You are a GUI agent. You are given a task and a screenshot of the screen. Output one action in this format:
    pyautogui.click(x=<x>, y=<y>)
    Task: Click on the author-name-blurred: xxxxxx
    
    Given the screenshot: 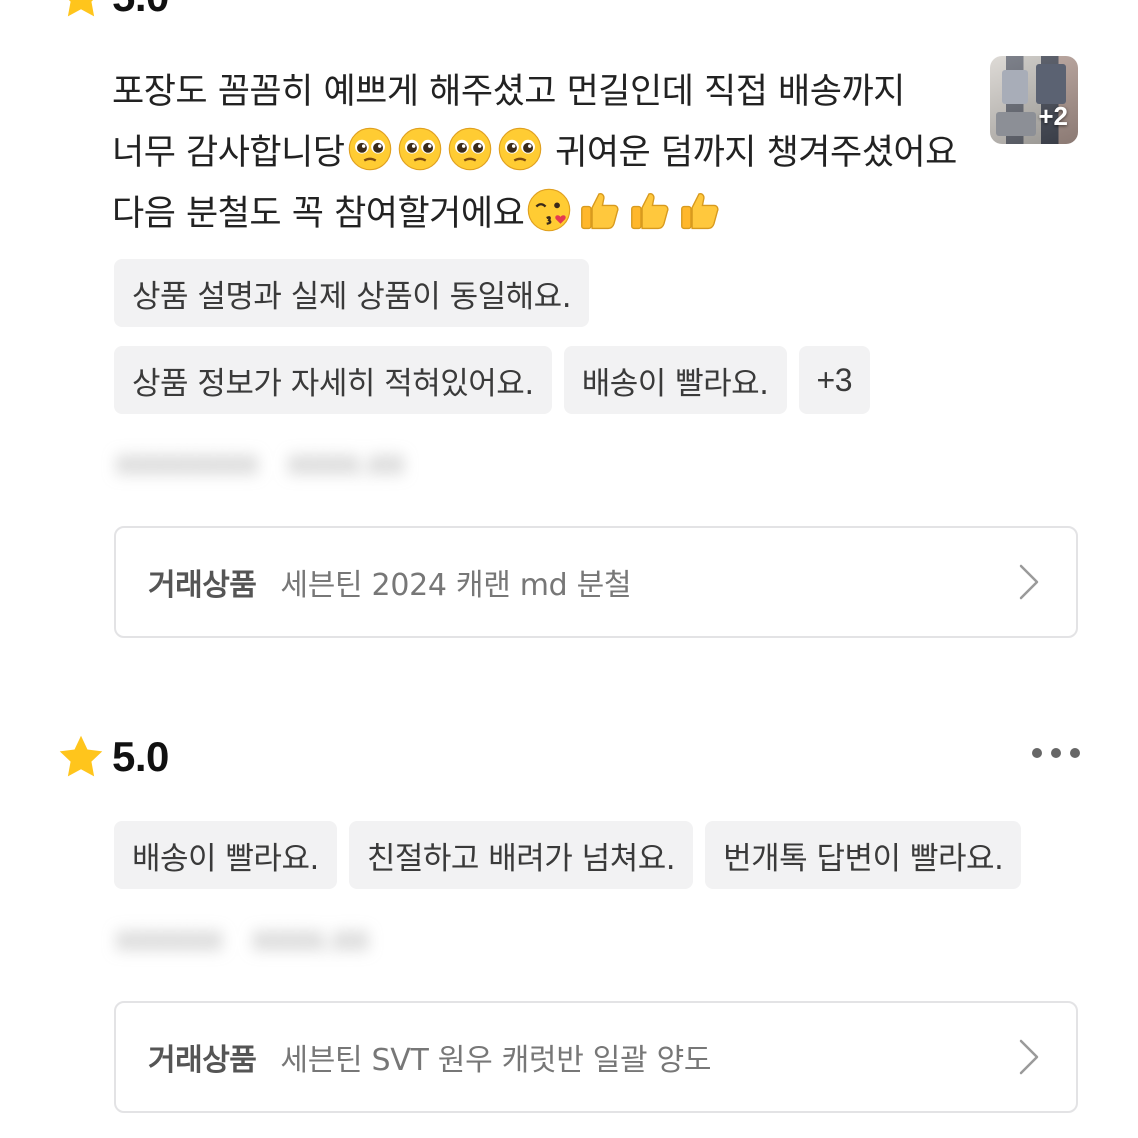 What is the action you would take?
    pyautogui.click(x=169, y=939)
    